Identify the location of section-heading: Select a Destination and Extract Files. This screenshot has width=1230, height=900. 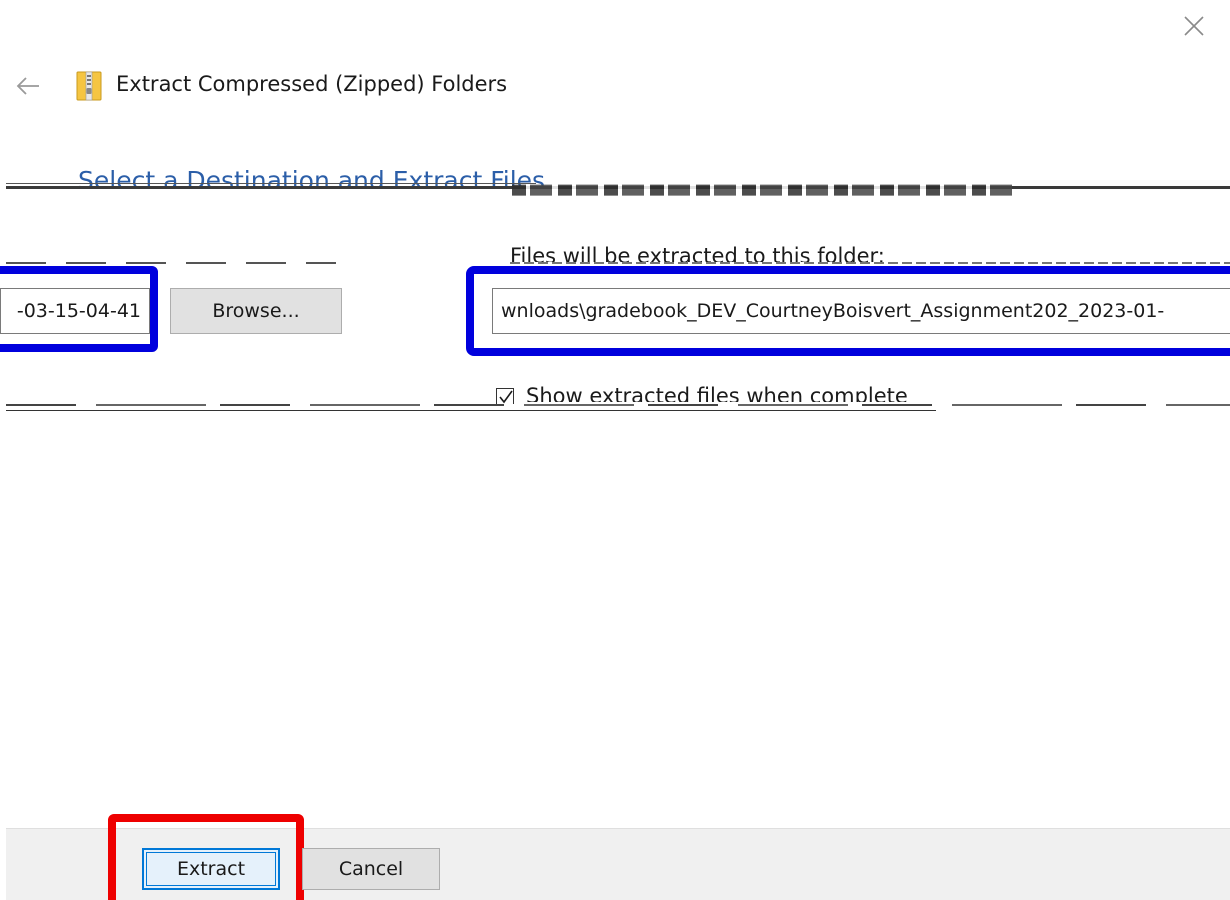
(312, 177).